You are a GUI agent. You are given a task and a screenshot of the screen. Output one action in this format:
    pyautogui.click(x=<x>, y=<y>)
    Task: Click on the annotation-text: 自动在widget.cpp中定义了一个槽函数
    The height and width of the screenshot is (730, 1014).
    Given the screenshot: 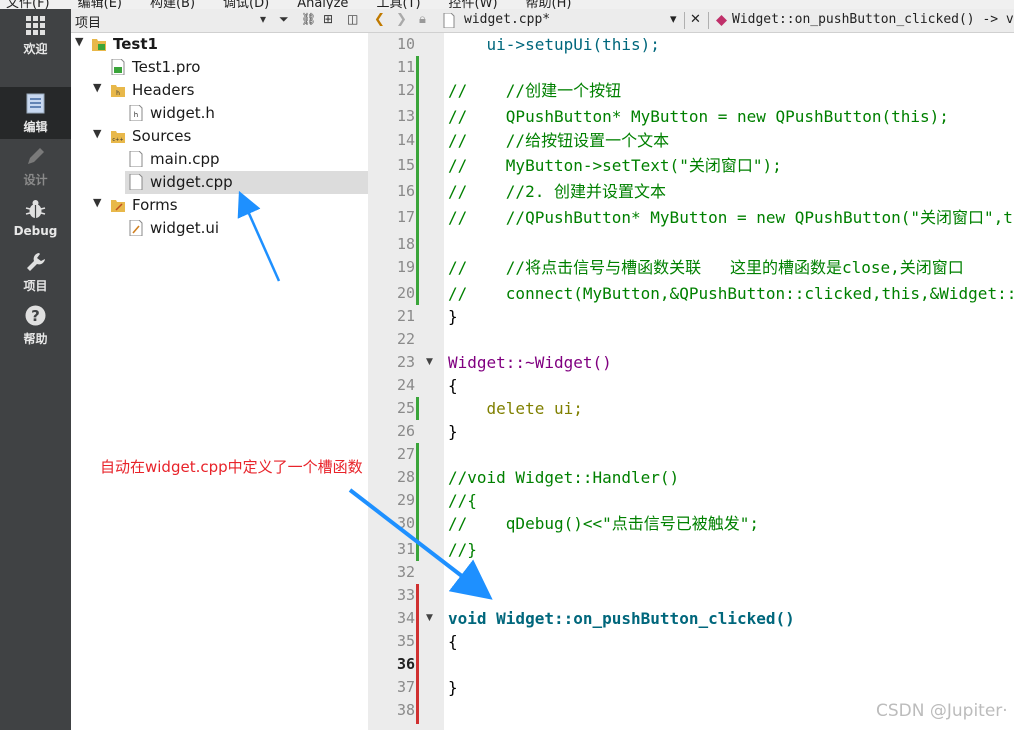 What is the action you would take?
    pyautogui.click(x=231, y=467)
    